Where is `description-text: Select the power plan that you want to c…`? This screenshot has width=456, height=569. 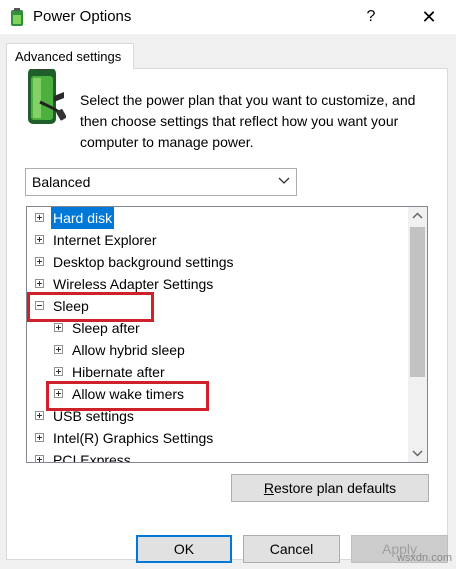
description-text: Select the power plan that you want to c… is located at coordinates (248, 121).